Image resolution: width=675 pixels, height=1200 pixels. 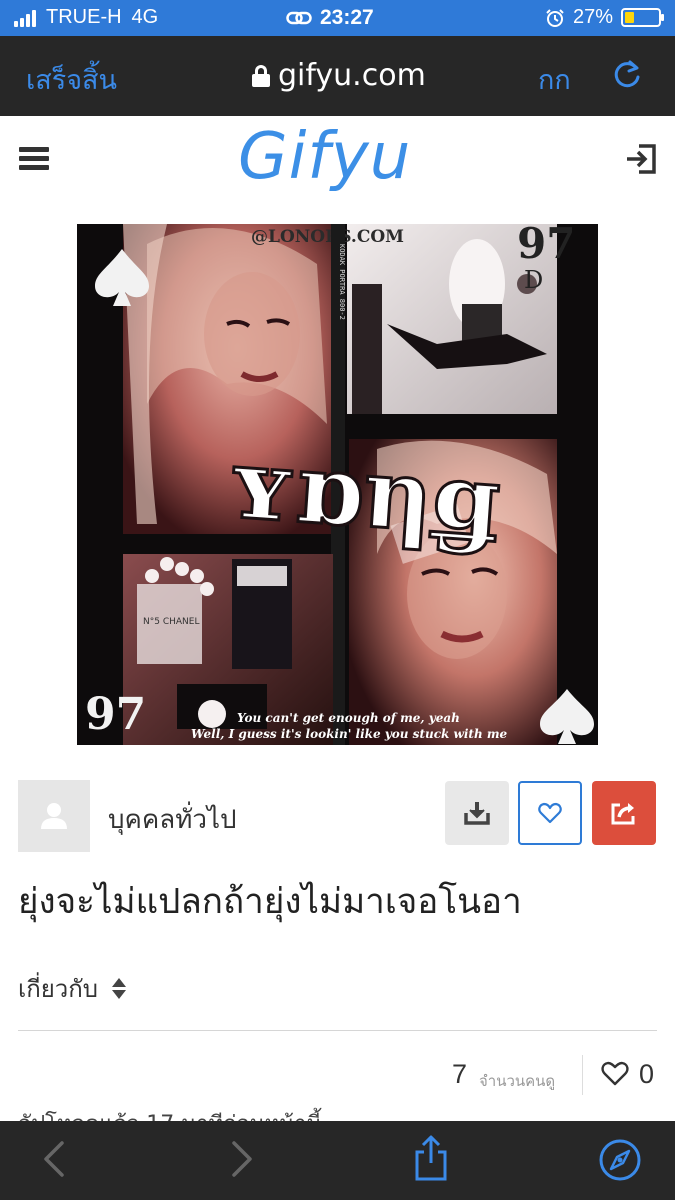 I want to click on gif-title: ยุ่งจะไม่แปลกถ้ายุ่งไม่มาเจอโนอา, so click(x=270, y=902).